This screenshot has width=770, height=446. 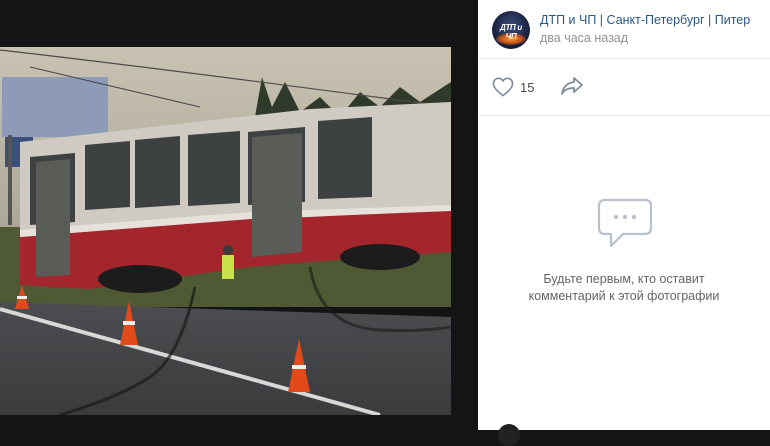 I want to click on like-count: 15, so click(x=527, y=87).